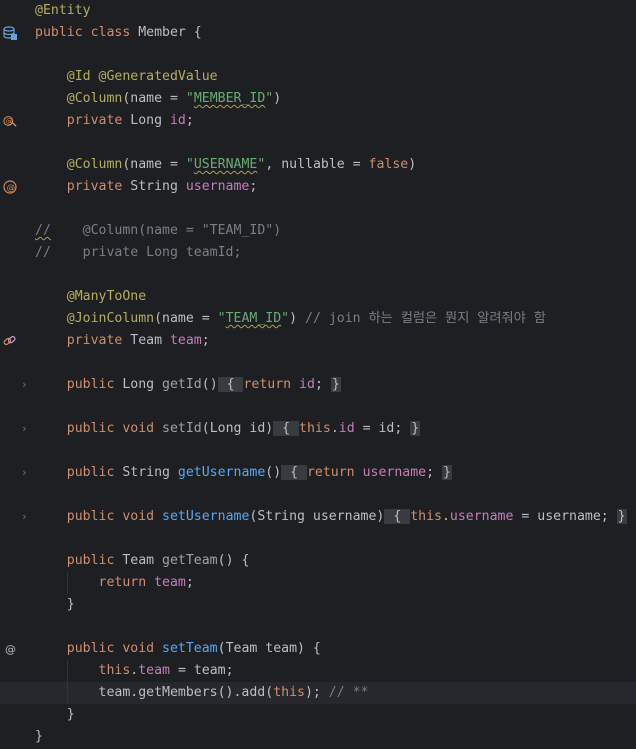 The width and height of the screenshot is (636, 749). What do you see at coordinates (10, 121) in the screenshot?
I see `column-link-icon: @` at bounding box center [10, 121].